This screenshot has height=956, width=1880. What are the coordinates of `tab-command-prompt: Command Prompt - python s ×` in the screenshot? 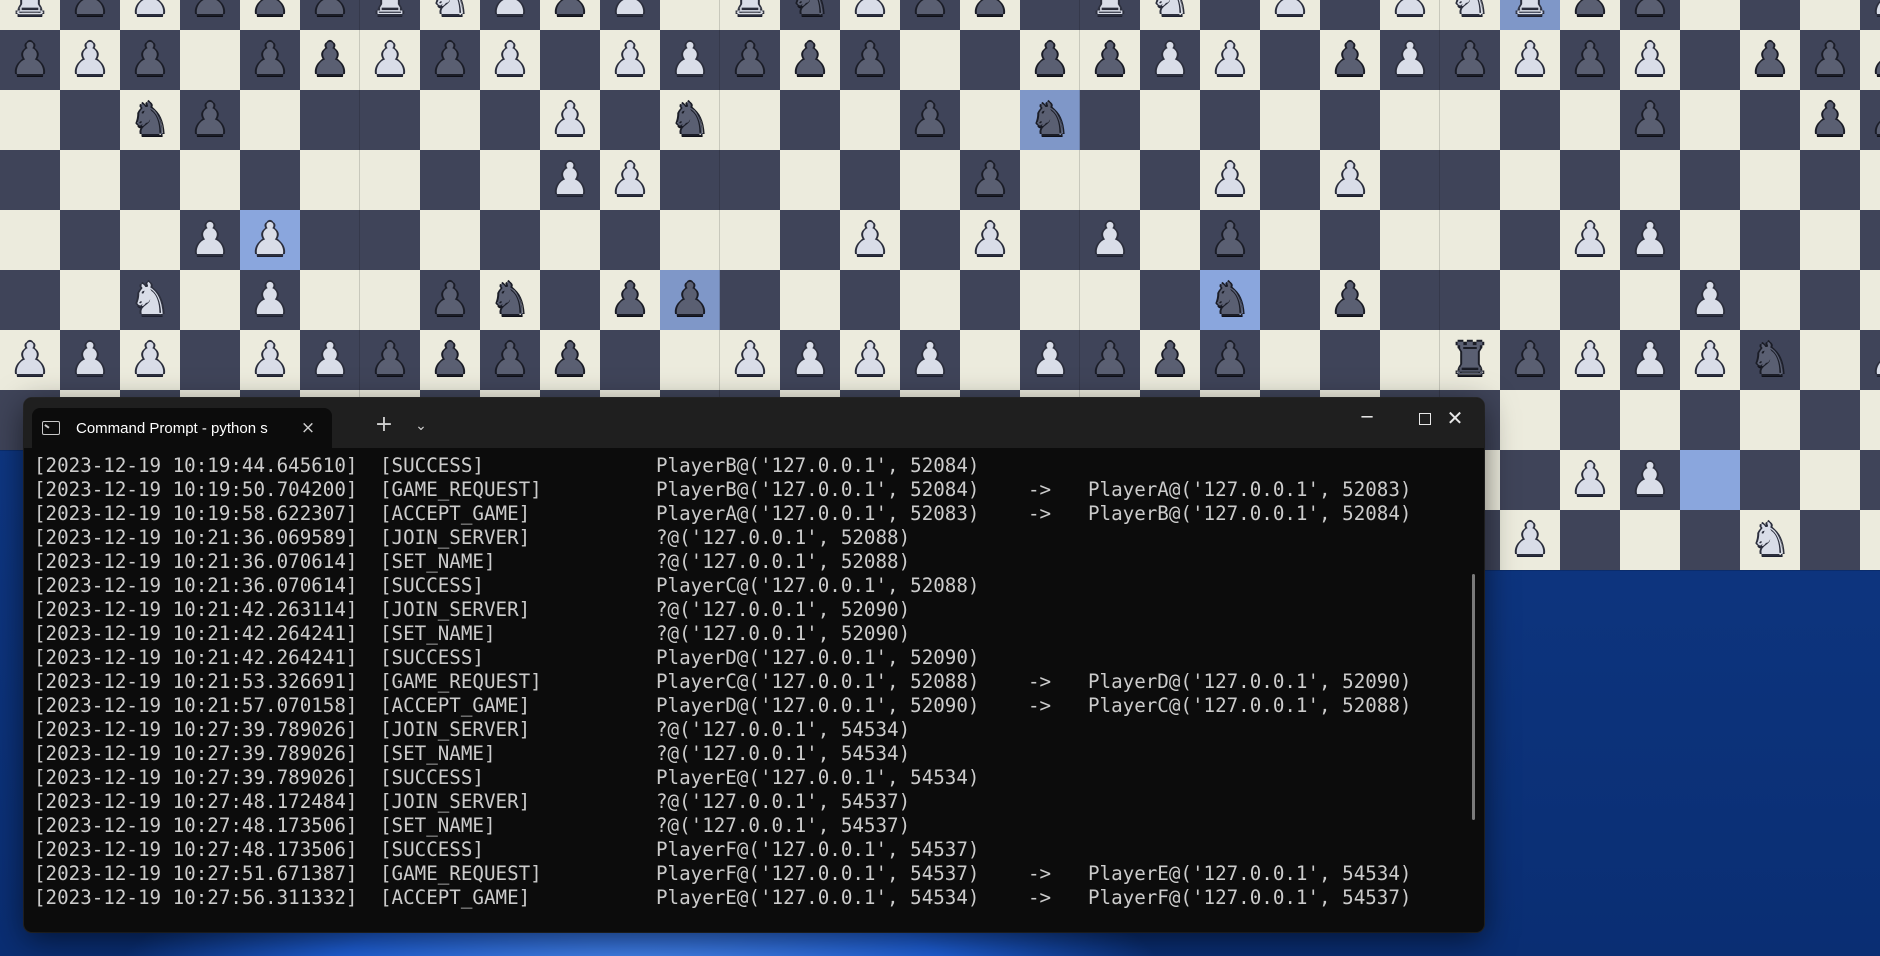 It's located at (182, 428).